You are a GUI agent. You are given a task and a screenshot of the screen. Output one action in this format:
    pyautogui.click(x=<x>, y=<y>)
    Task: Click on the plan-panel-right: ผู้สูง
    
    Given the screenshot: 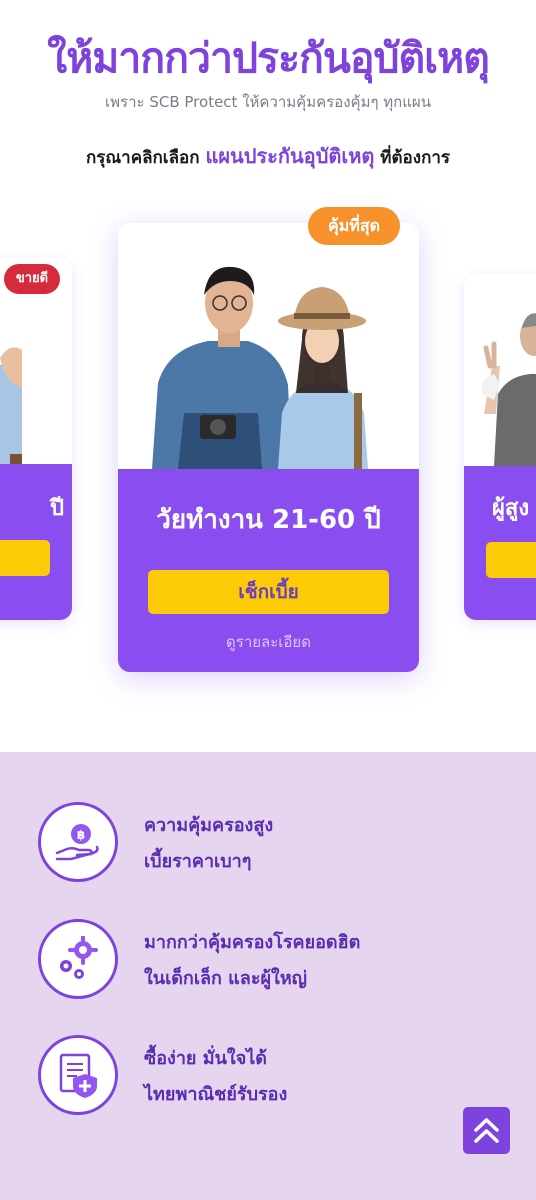 What is the action you would take?
    pyautogui.click(x=500, y=543)
    